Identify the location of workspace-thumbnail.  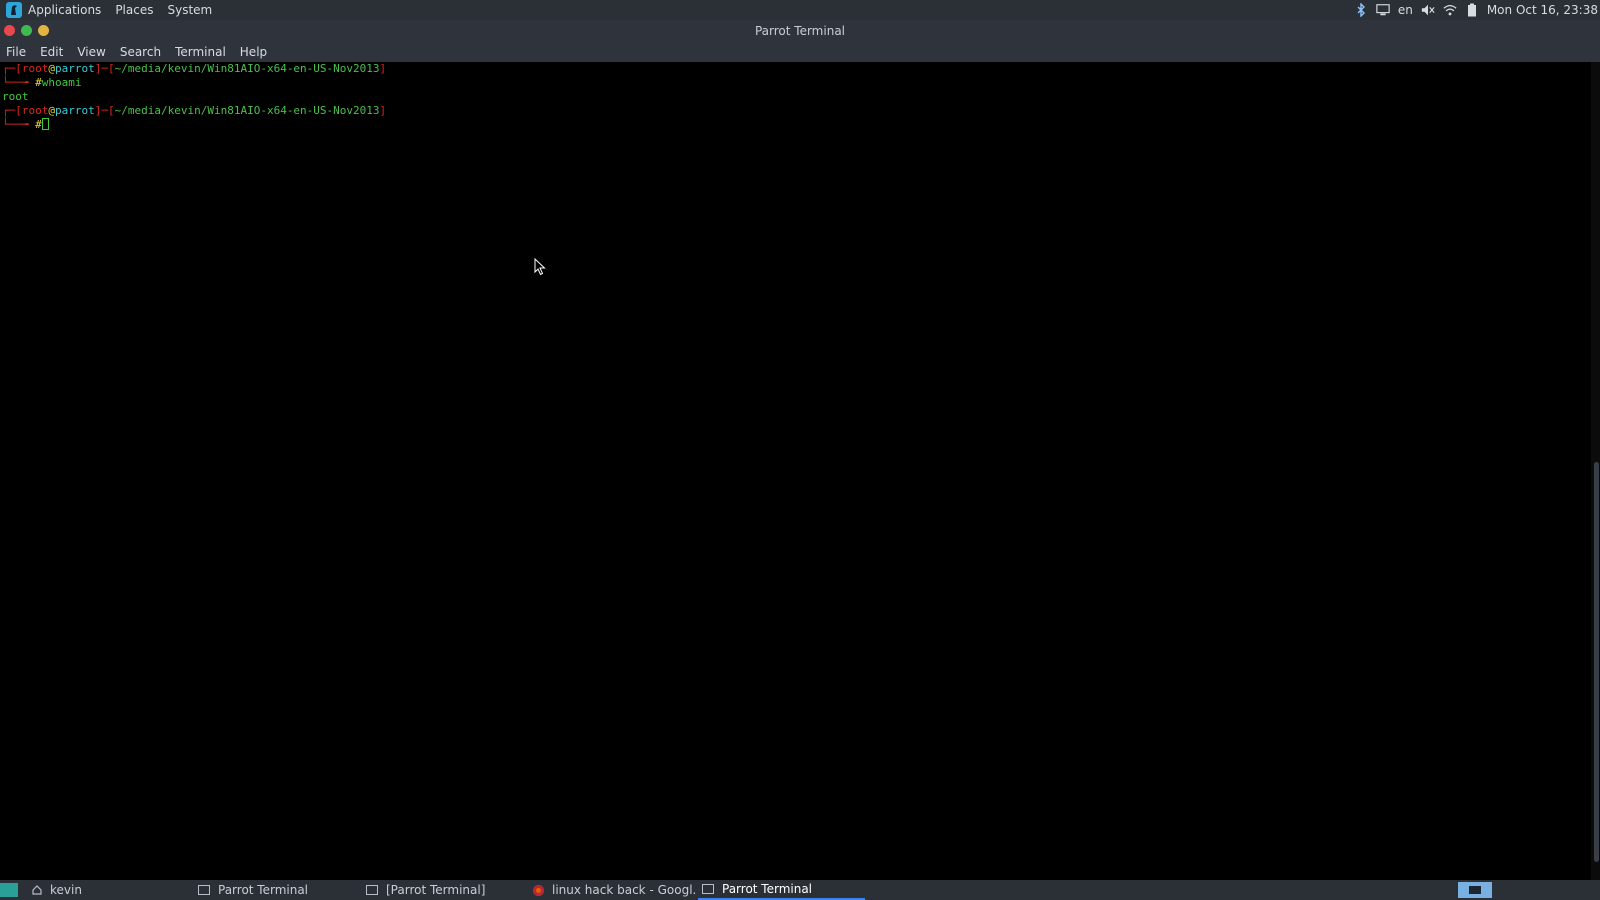
(1475, 890).